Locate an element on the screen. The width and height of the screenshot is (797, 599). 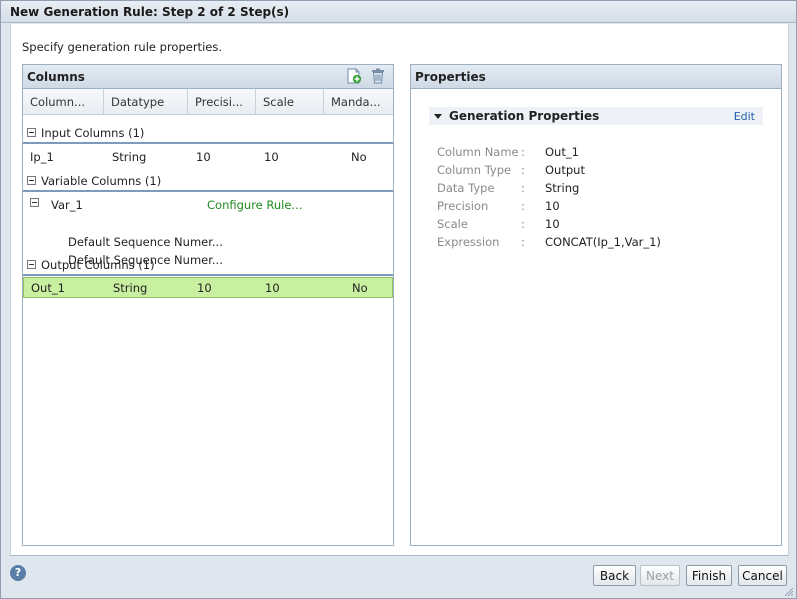
prop-value: Output is located at coordinates (565, 170).